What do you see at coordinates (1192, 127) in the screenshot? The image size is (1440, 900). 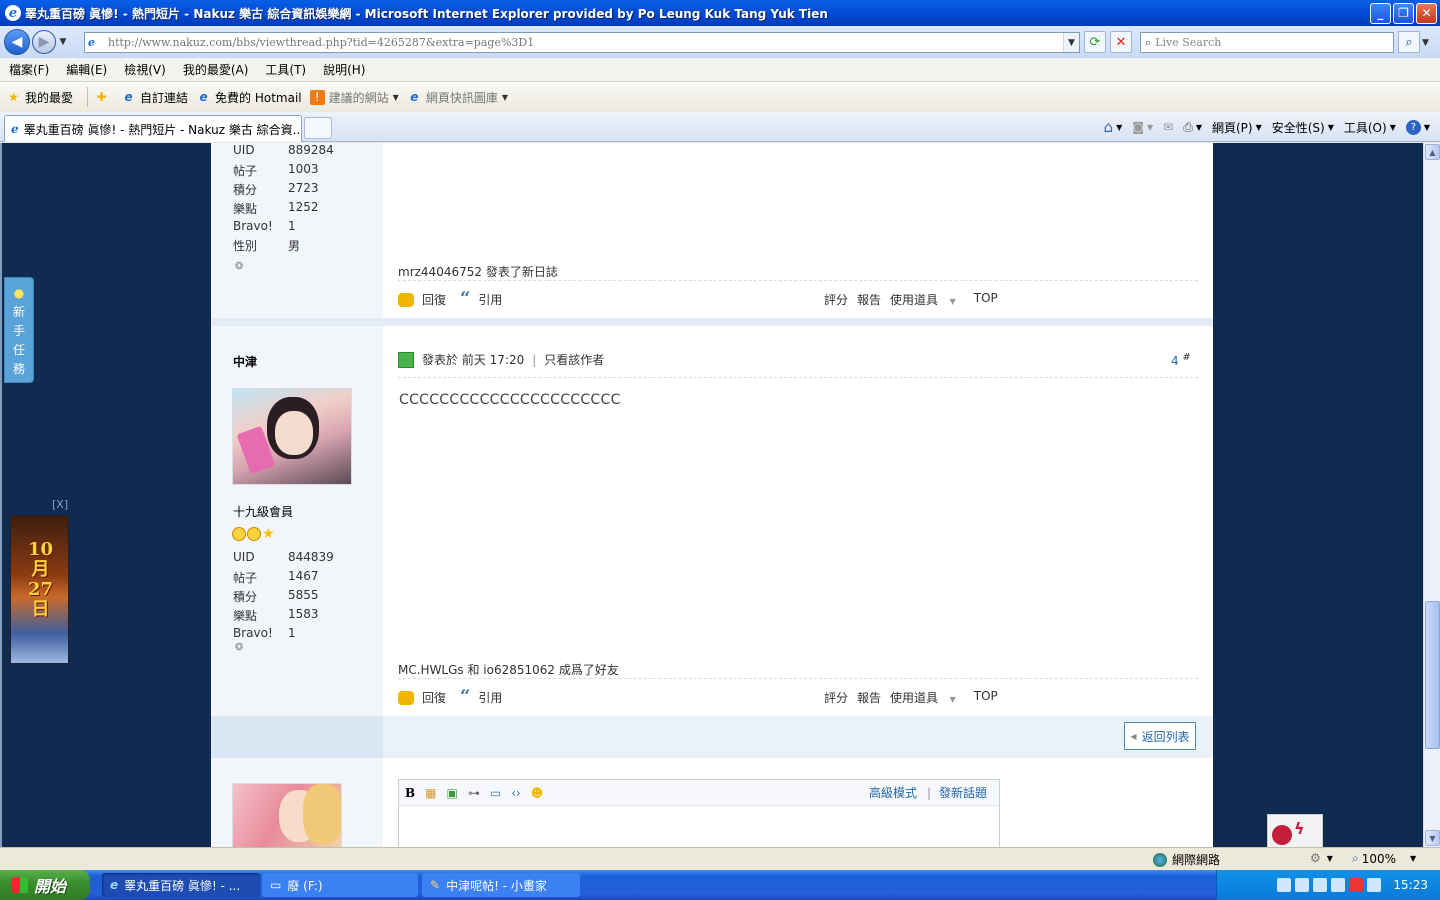 I see `print-button: ⎙ ▼` at bounding box center [1192, 127].